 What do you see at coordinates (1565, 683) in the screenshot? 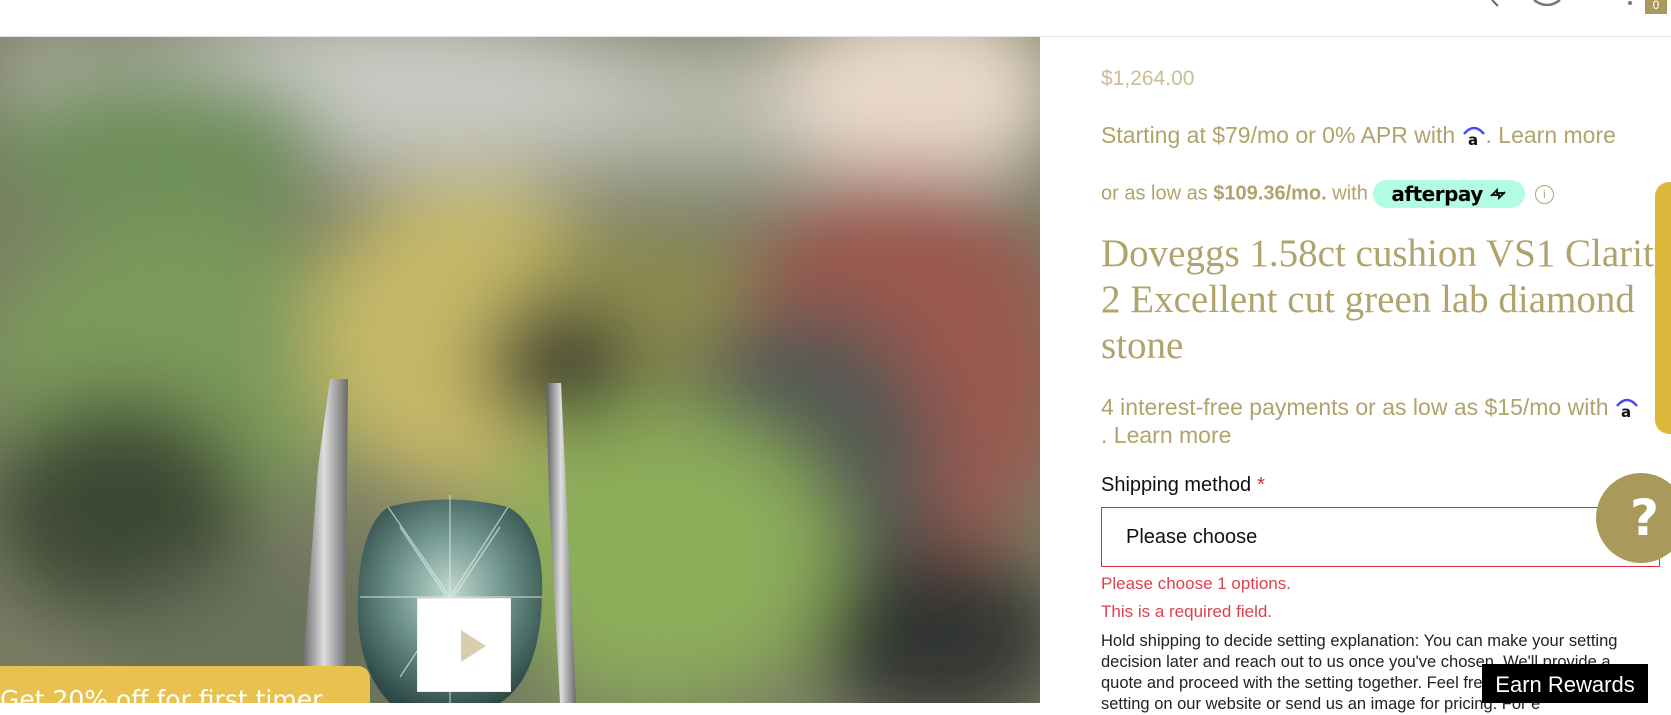
I see `earn-rewards-button: Earn Rewards` at bounding box center [1565, 683].